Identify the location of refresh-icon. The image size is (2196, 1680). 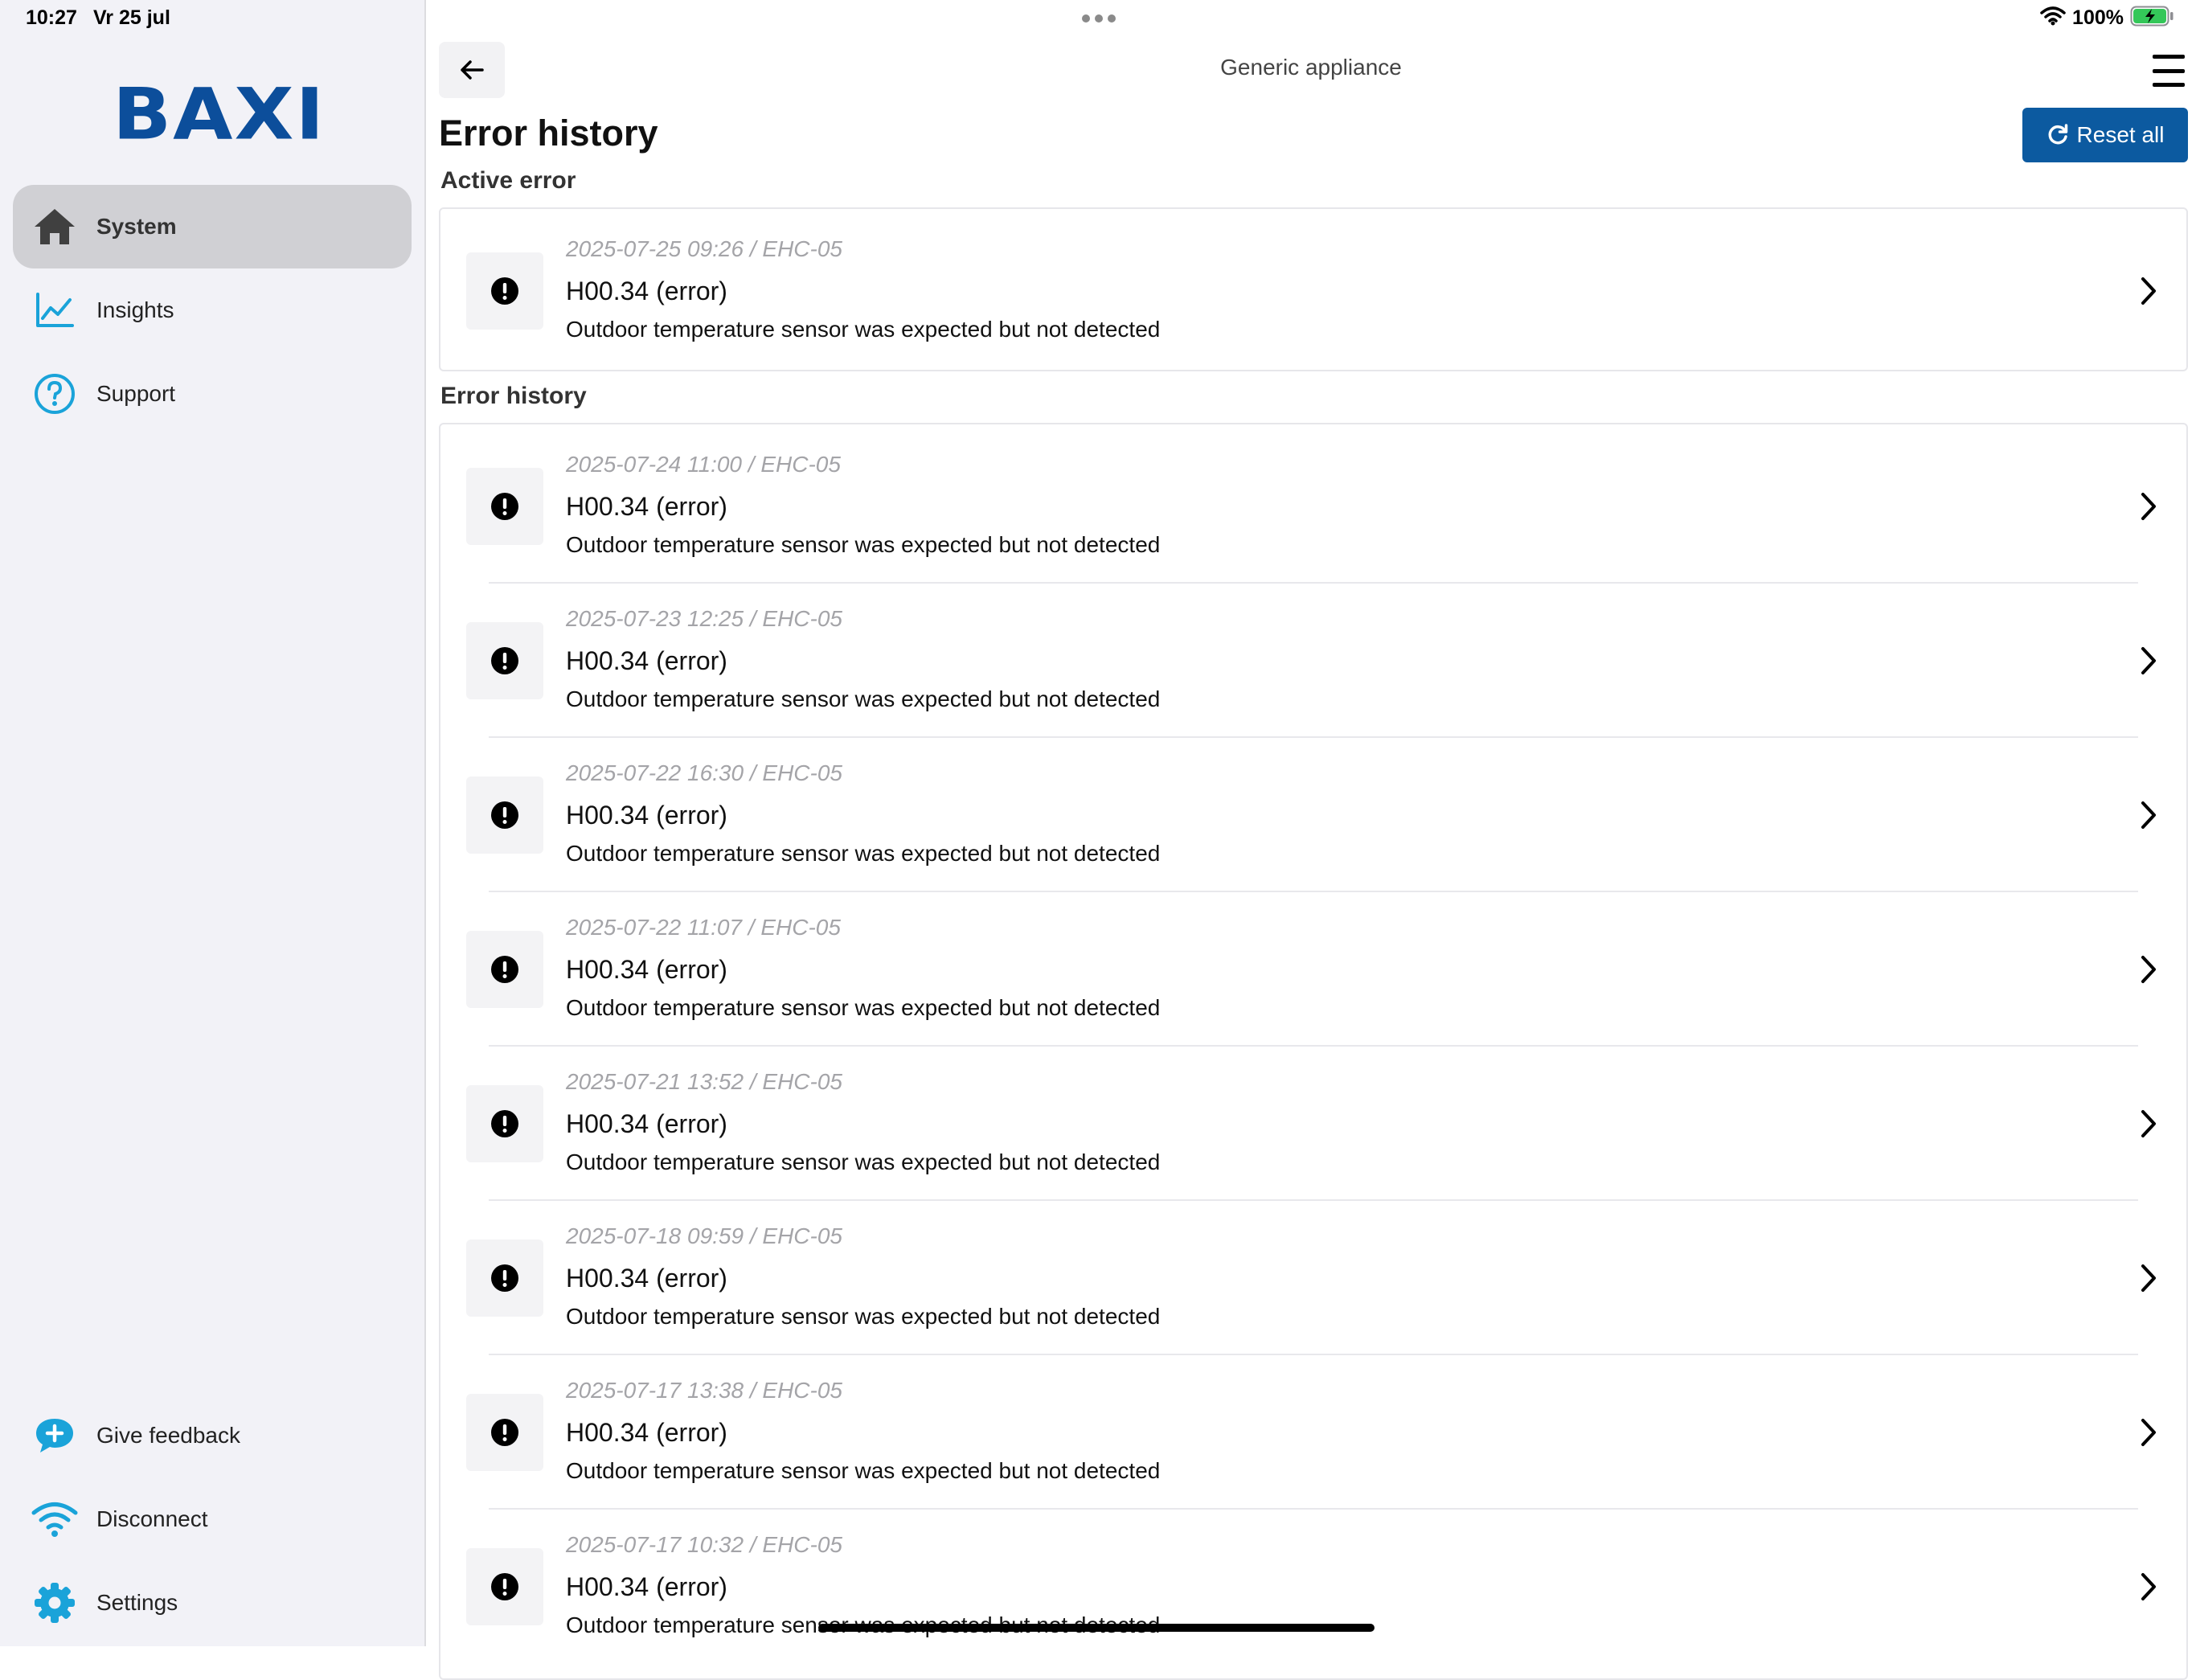
(2057, 134).